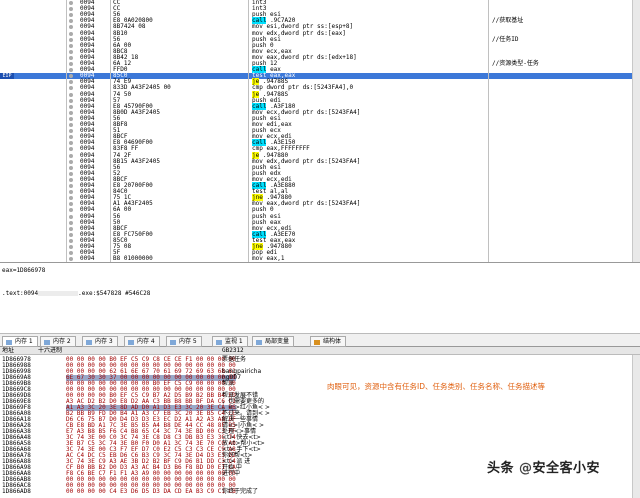 Image resolution: width=640 pixels, height=498 pixels. Describe the element at coordinates (58, 293) in the screenshot. I see `redacted-text` at that location.